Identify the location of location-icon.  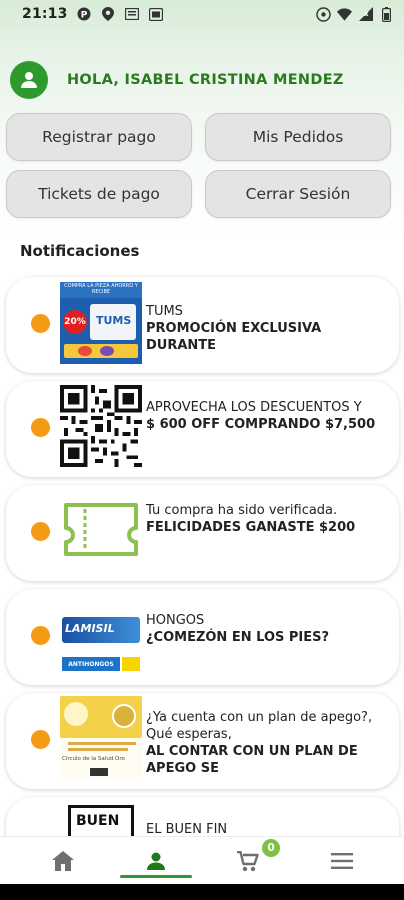
(108, 14).